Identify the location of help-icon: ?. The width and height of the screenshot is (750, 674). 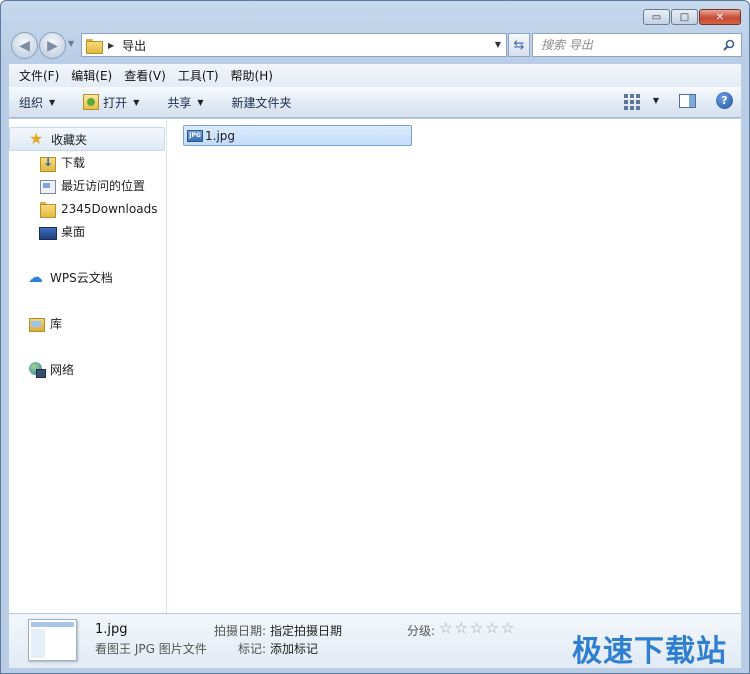
(724, 100).